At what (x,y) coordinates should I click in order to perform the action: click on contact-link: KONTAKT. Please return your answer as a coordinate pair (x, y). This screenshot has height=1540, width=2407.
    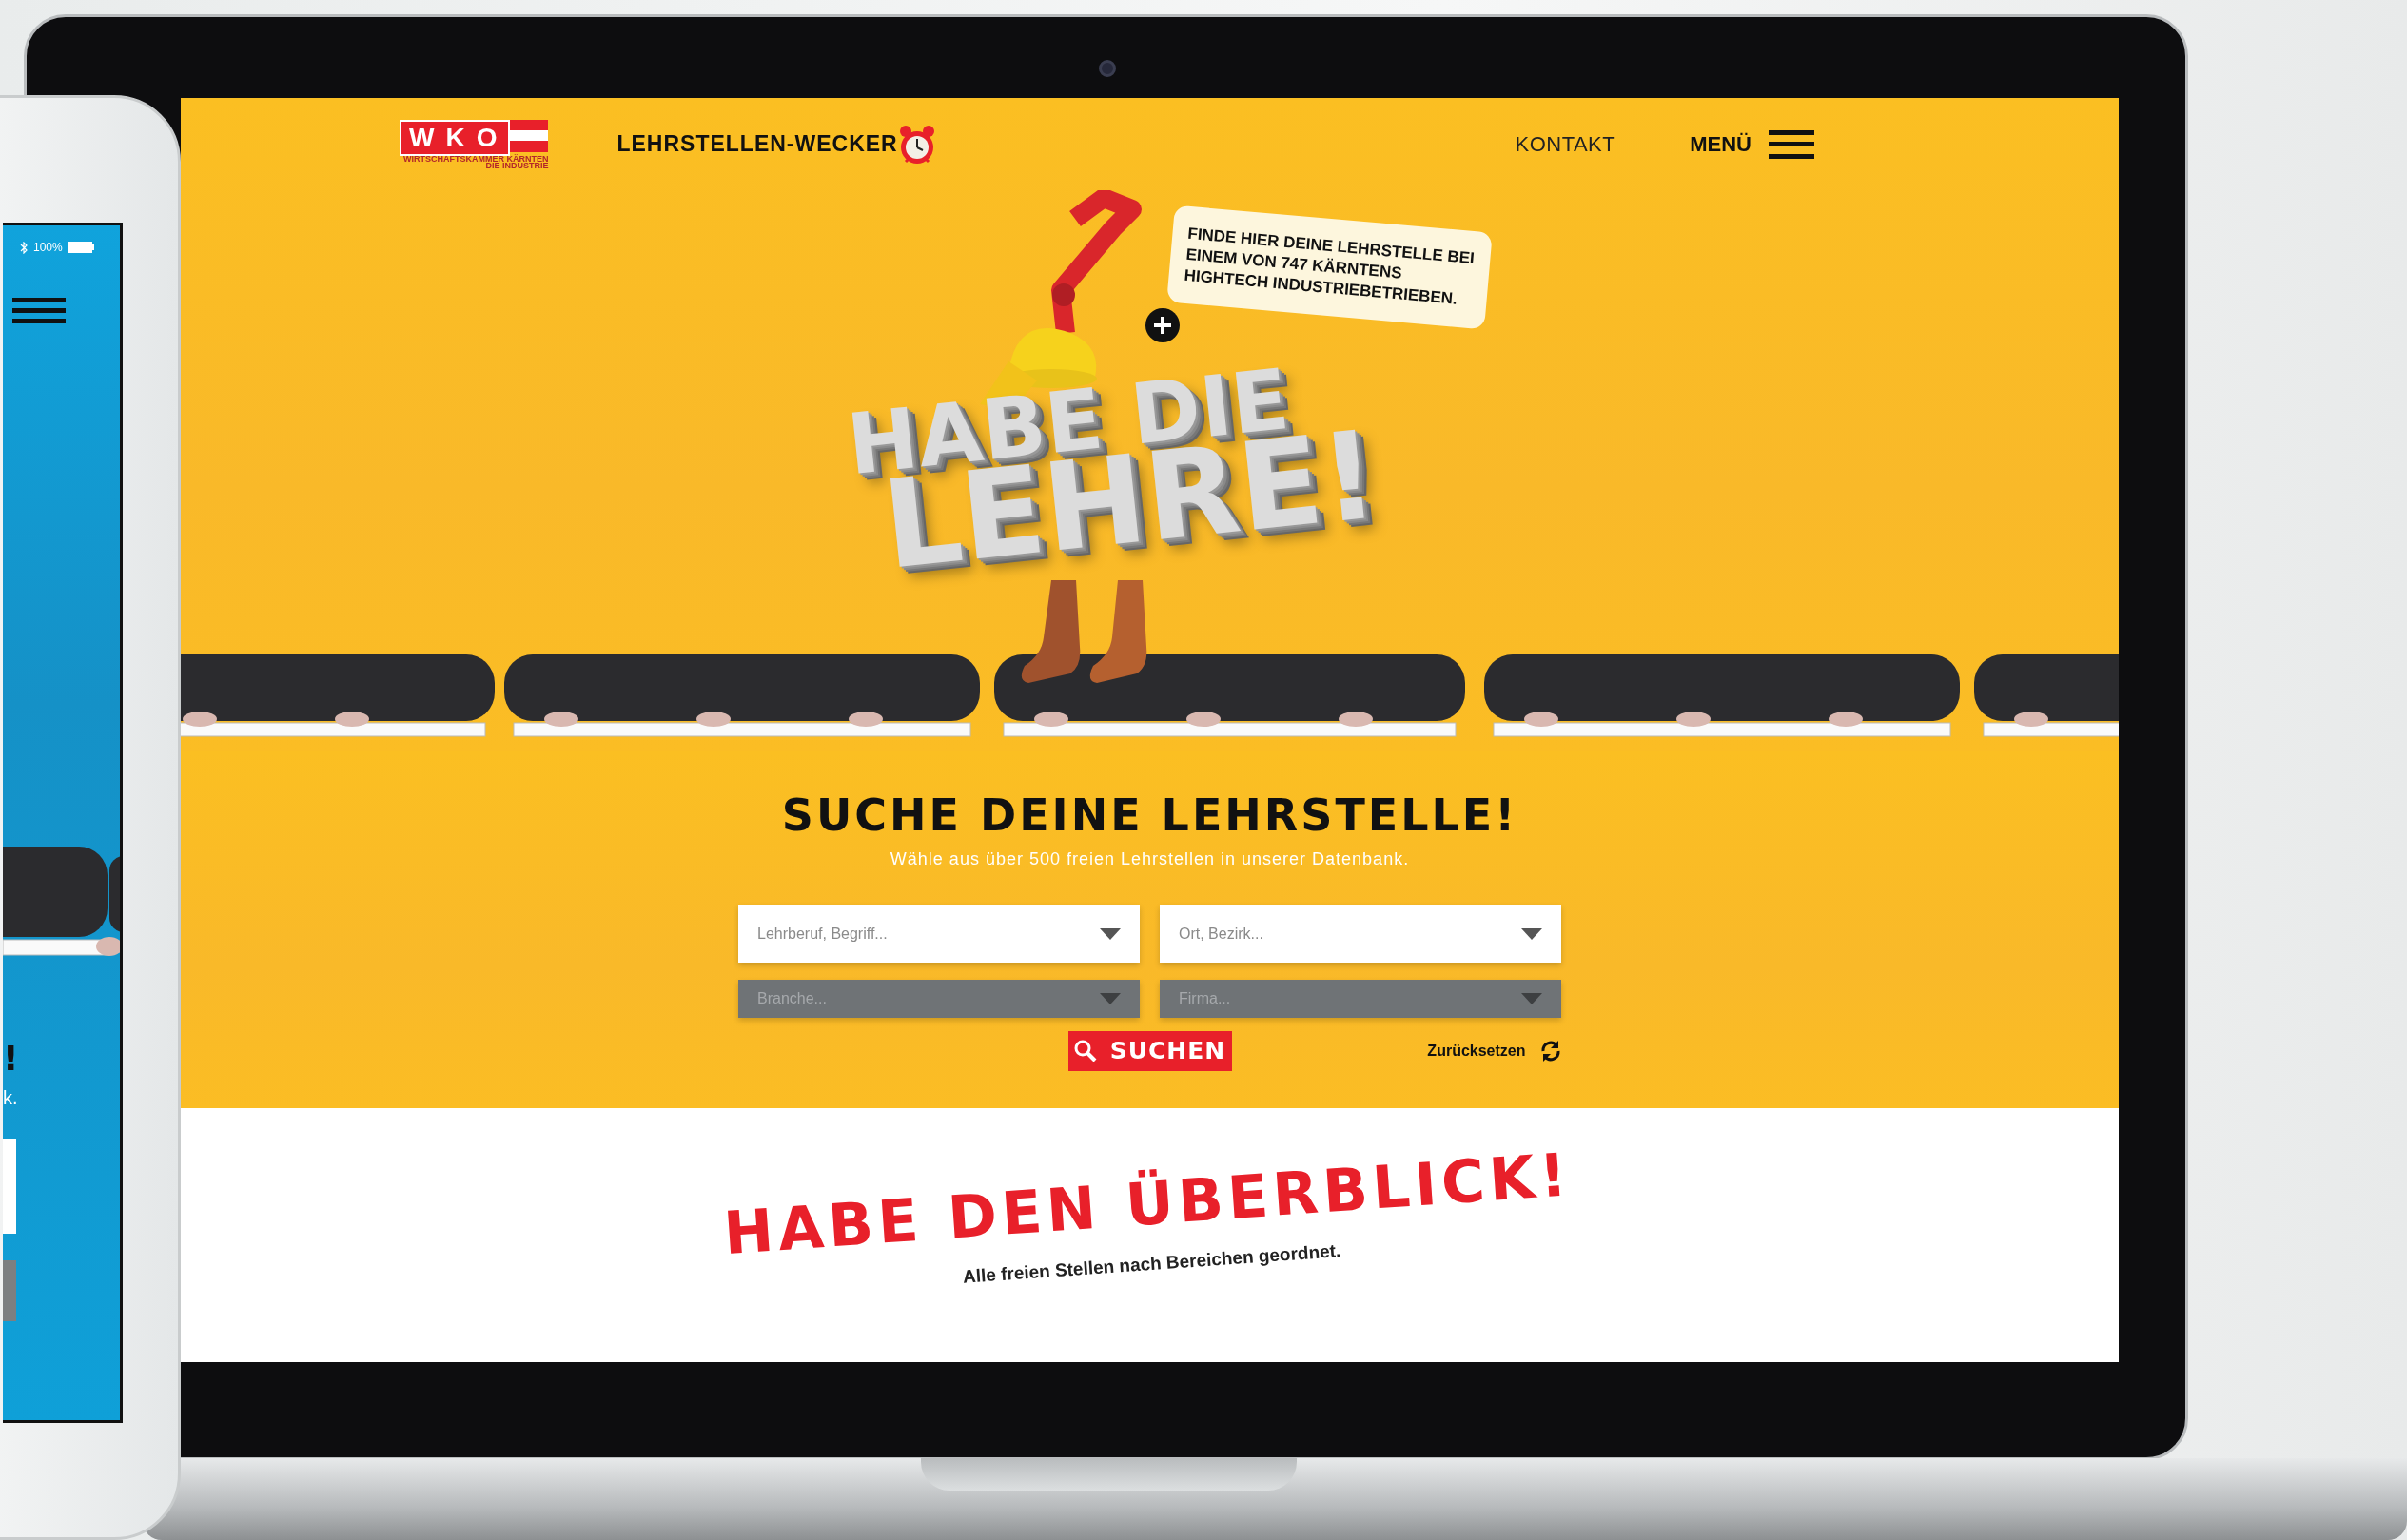
    Looking at the image, I should click on (1565, 144).